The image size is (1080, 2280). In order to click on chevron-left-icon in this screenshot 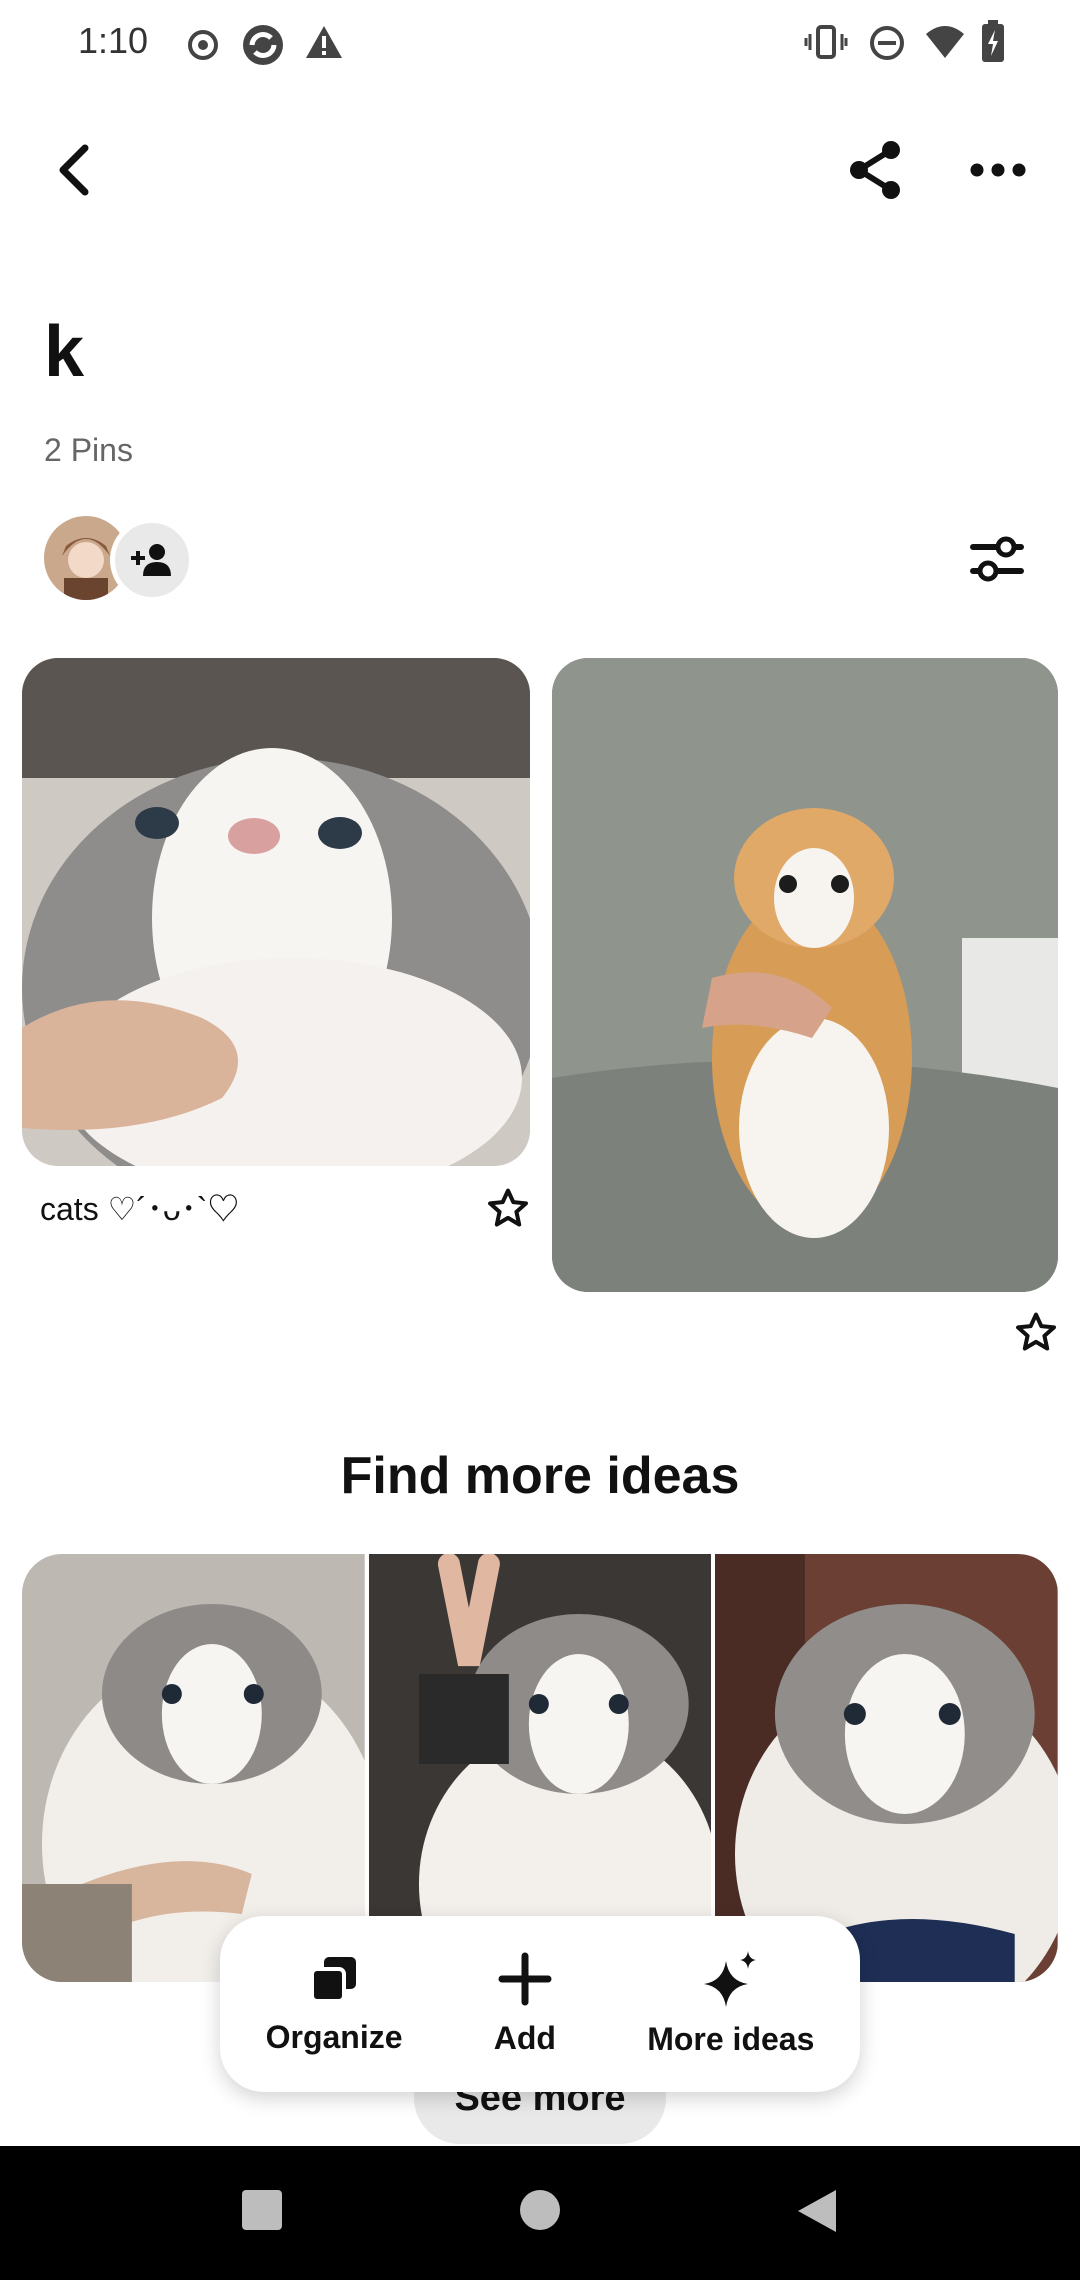, I will do `click(74, 170)`.